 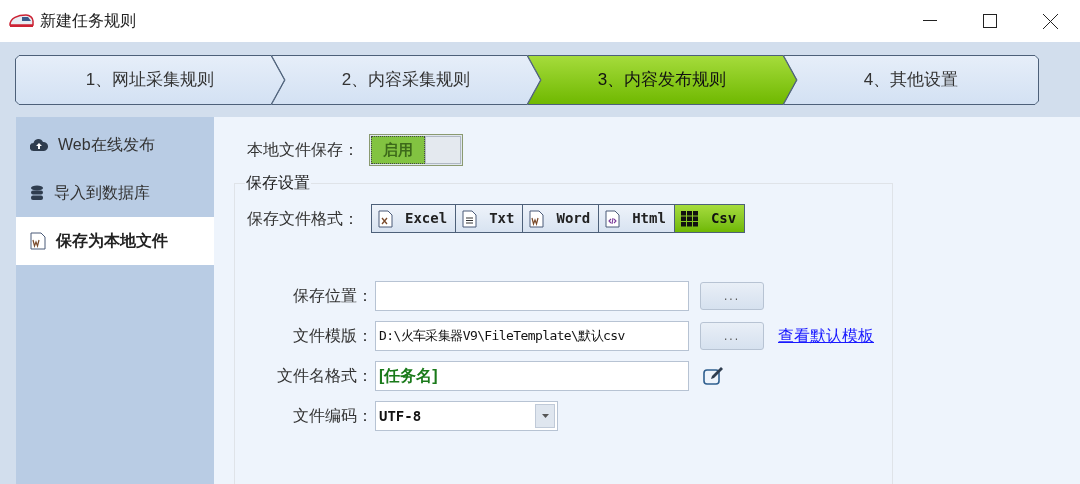 What do you see at coordinates (930, 21) in the screenshot?
I see `minimize-icon` at bounding box center [930, 21].